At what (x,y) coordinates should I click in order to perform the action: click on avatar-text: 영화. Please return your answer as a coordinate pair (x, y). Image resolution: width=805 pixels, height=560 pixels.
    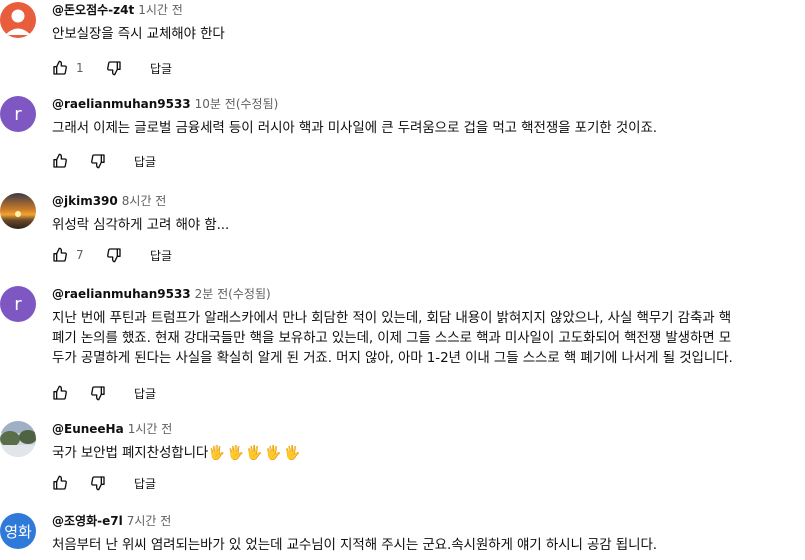
    Looking at the image, I should click on (18, 531).